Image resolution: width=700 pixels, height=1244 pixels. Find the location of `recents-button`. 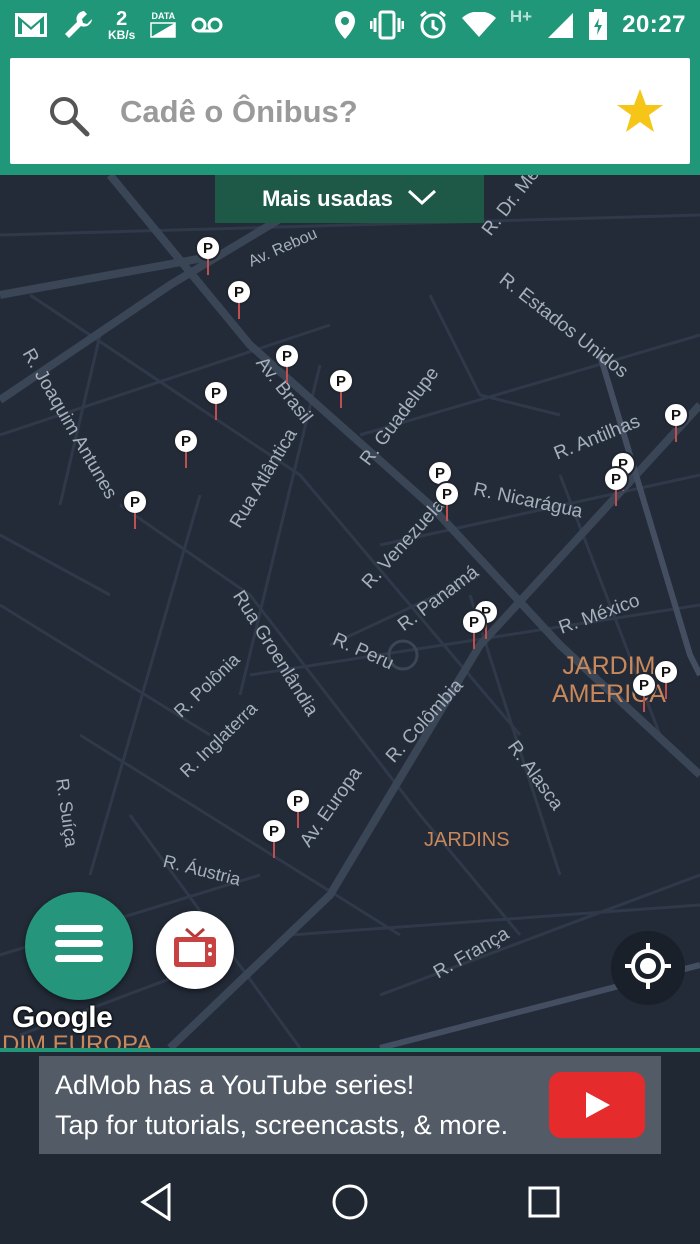

recents-button is located at coordinates (544, 1202).